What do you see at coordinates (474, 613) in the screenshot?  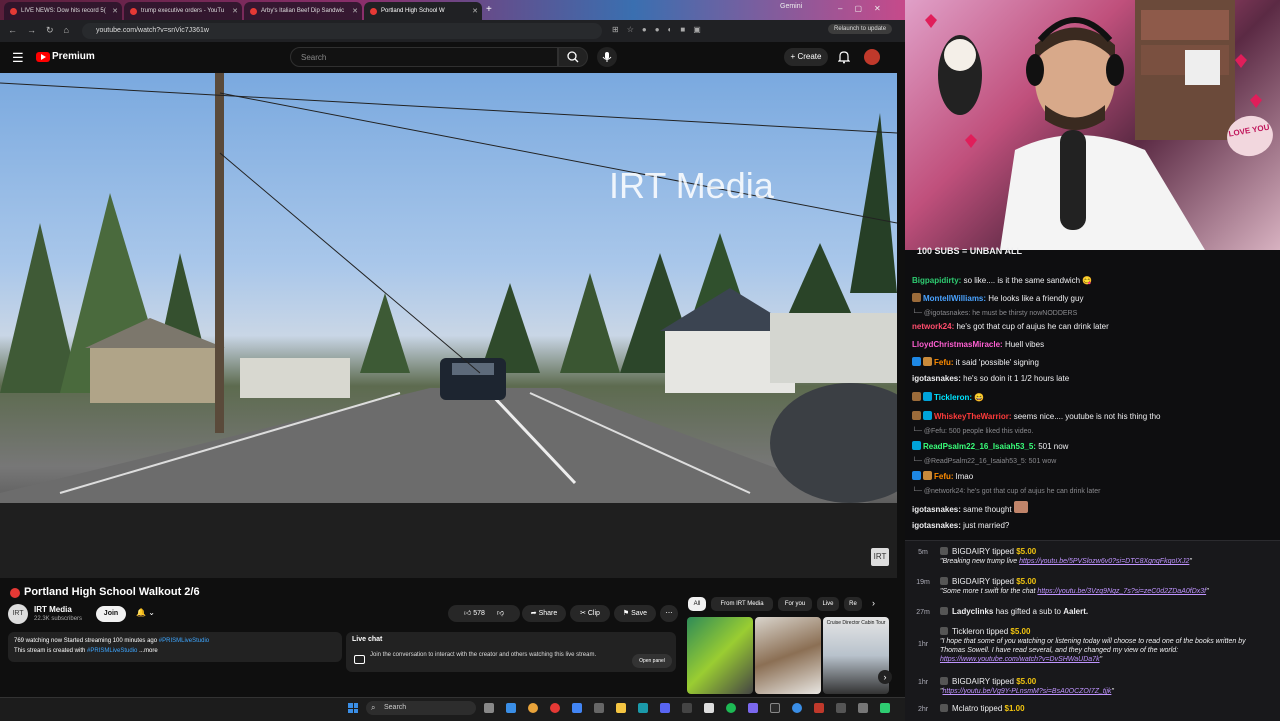 I see `like-button: 👍︎ 578` at bounding box center [474, 613].